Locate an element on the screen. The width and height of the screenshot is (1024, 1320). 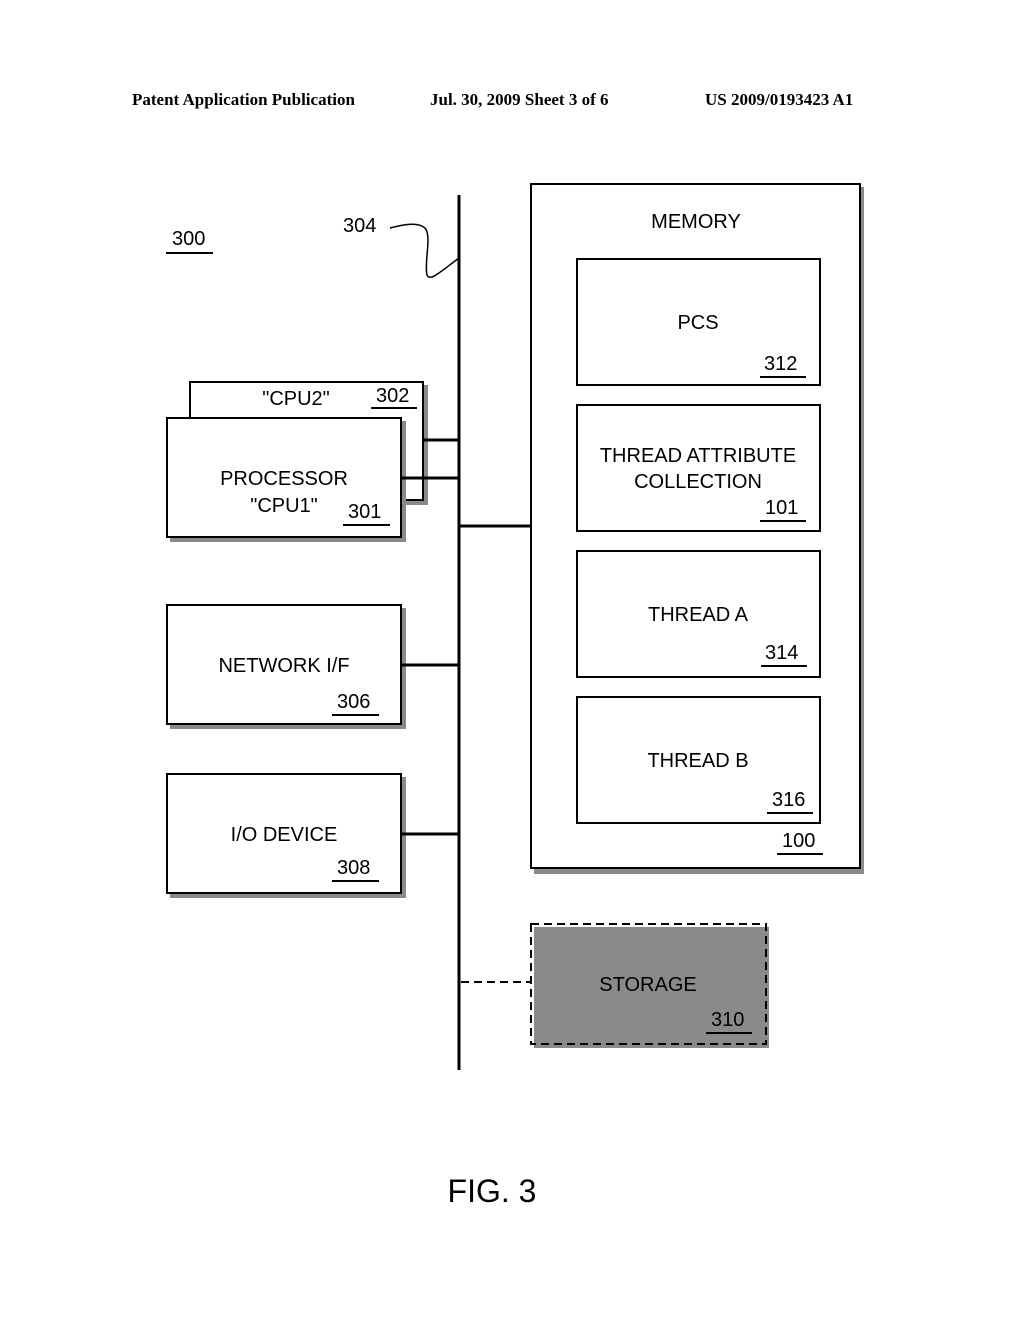
system-ref-label: 300 is located at coordinates (188, 239).